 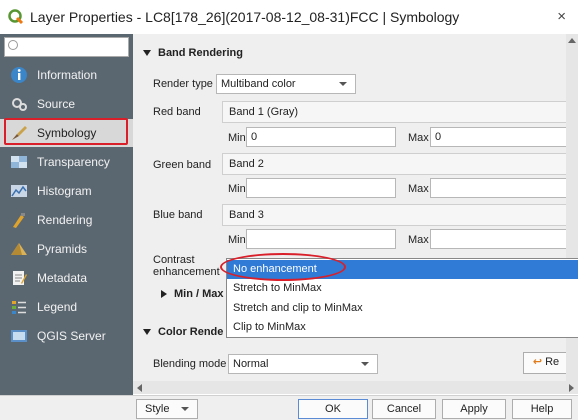 I want to click on red-band-value: Band 1 (Gray), so click(x=264, y=112).